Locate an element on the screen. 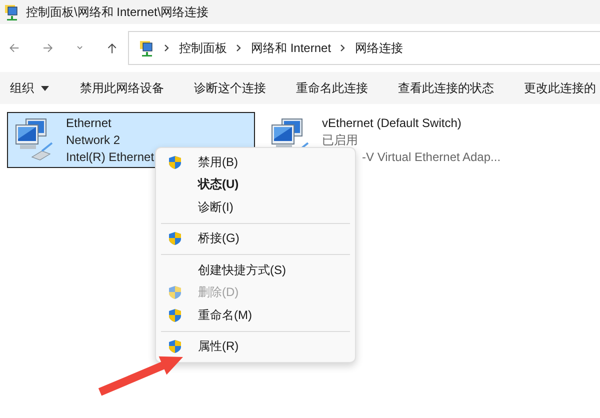  breadcrumb: 网络和 Internet is located at coordinates (291, 48).